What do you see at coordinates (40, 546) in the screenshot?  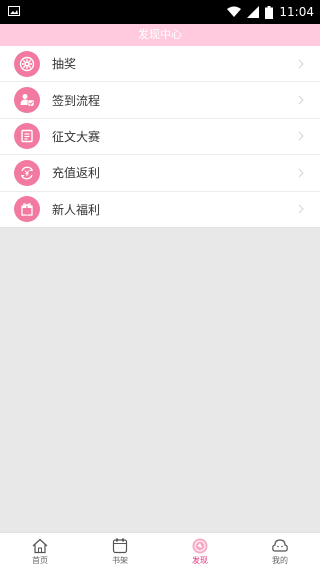 I see `home-icon` at bounding box center [40, 546].